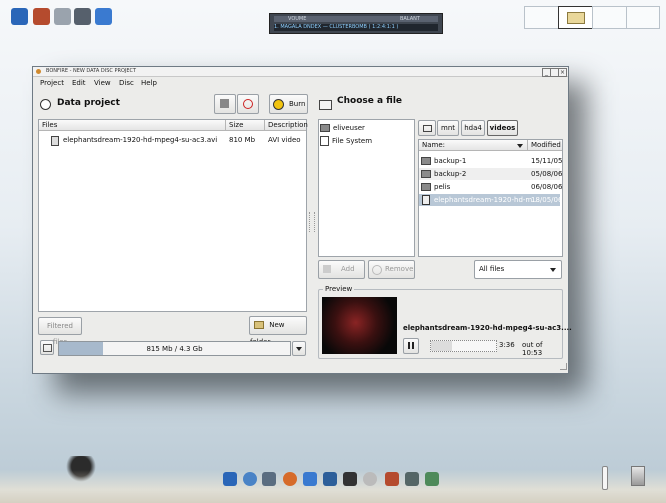 The height and width of the screenshot is (503, 666). I want to click on file-list-name: backup-2, so click(450, 174).